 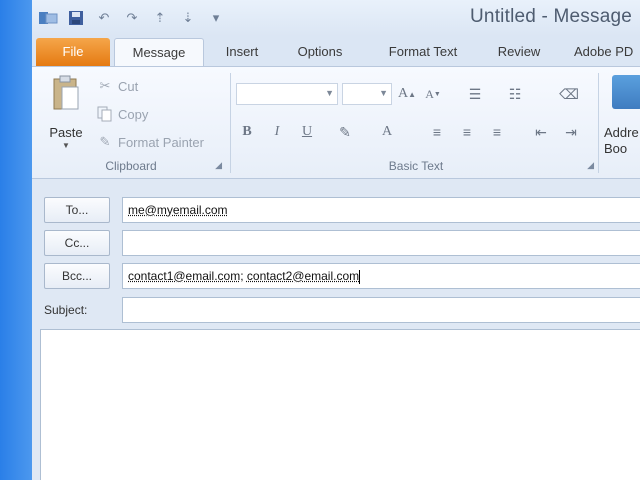 I want to click on increase-indent-icon: ⇥, so click(x=571, y=132).